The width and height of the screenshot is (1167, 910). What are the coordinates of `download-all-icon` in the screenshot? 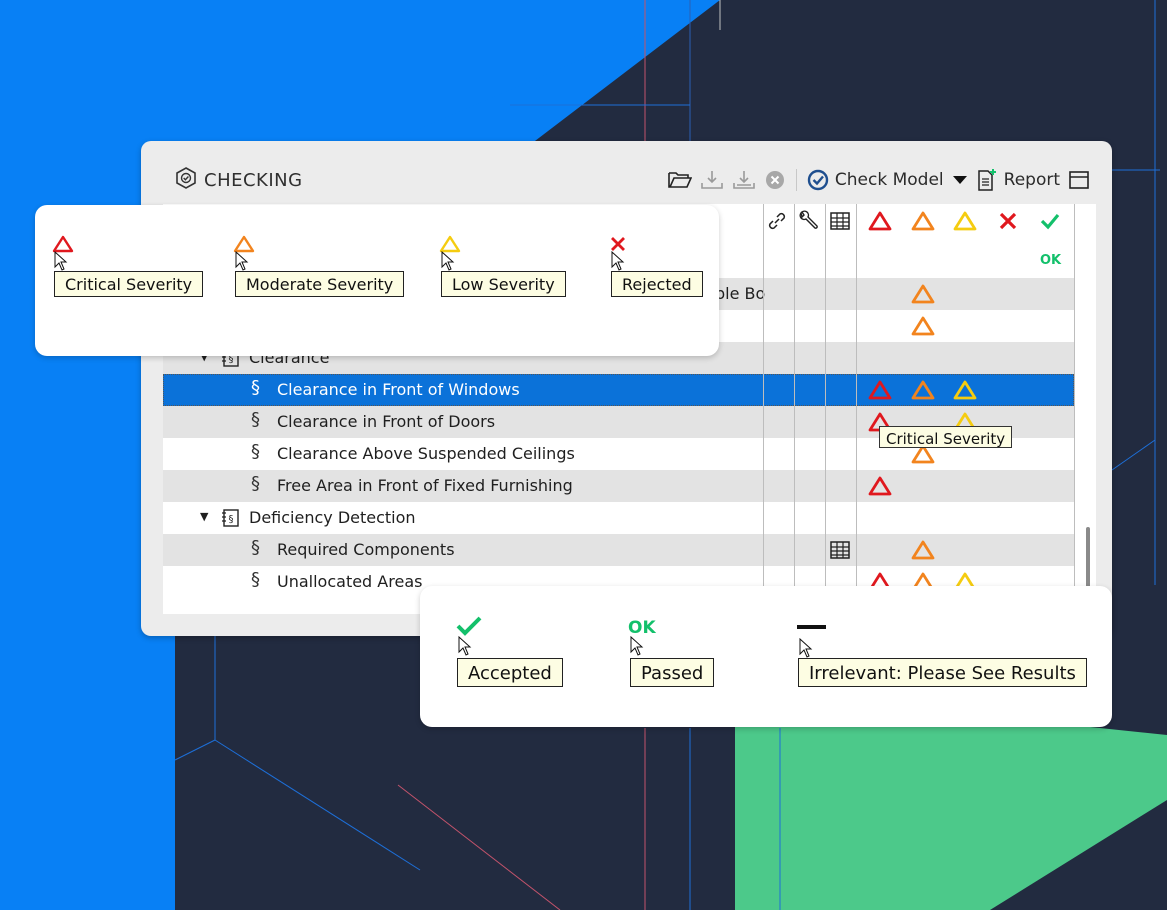 It's located at (744, 180).